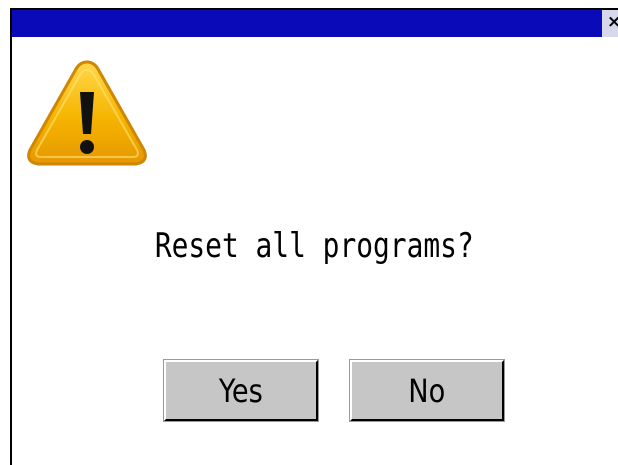 This screenshot has height=465, width=618. I want to click on yes-button-label: Yes, so click(241, 390).